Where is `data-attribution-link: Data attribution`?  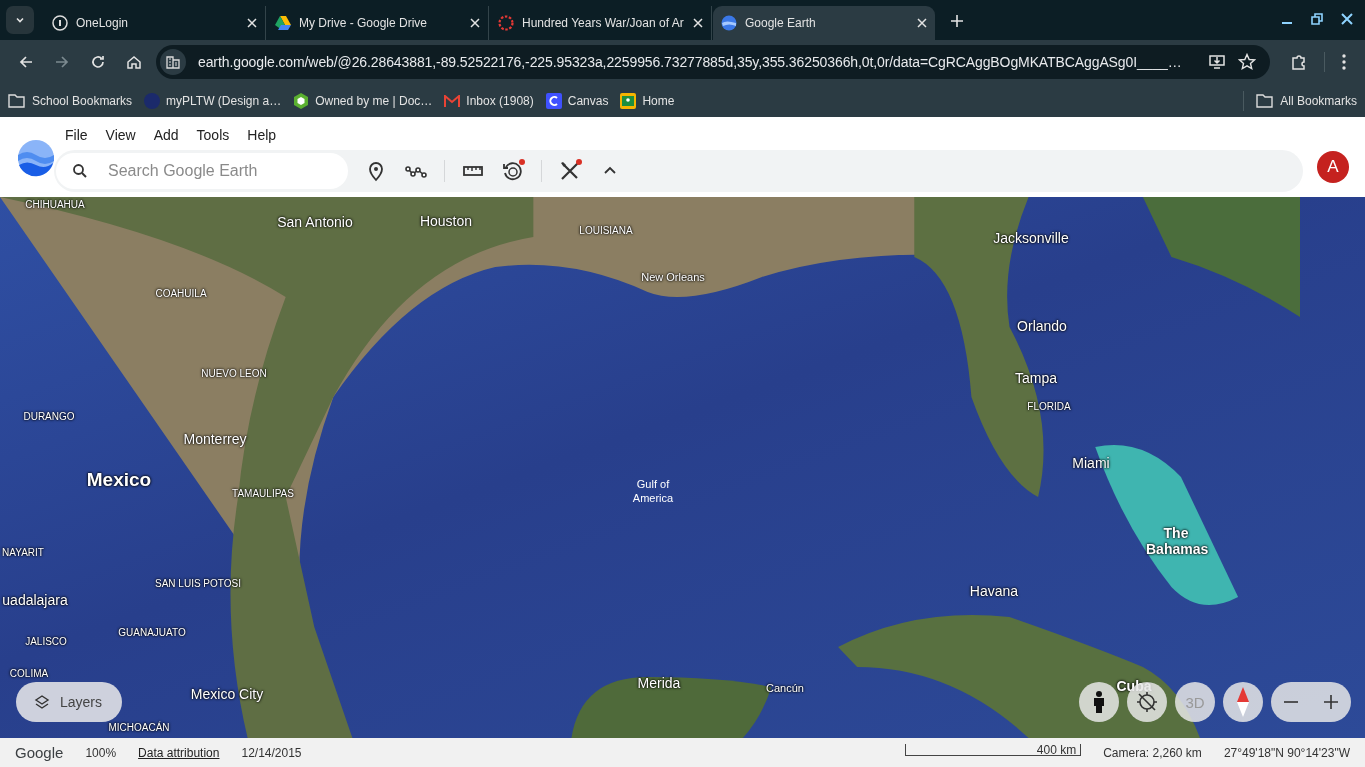 data-attribution-link: Data attribution is located at coordinates (179, 752).